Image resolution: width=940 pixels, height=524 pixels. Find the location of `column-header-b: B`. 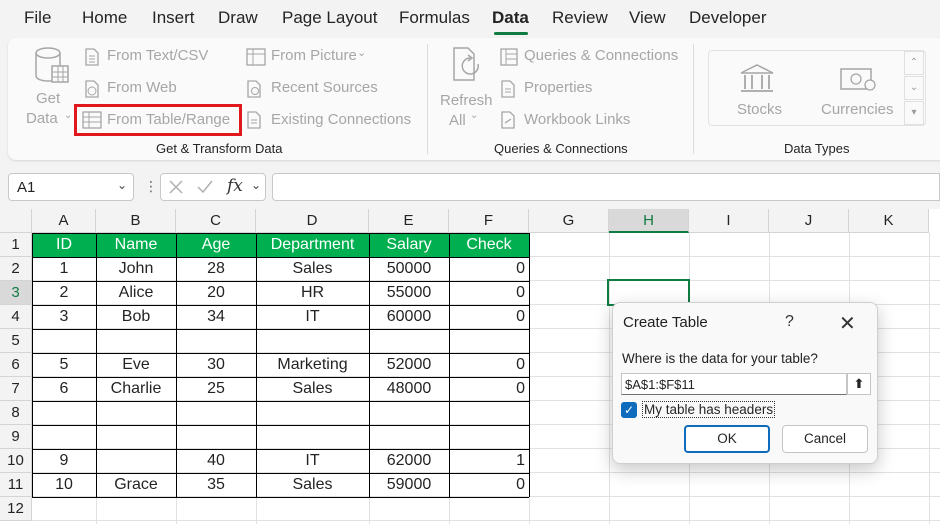

column-header-b: B is located at coordinates (136, 221).